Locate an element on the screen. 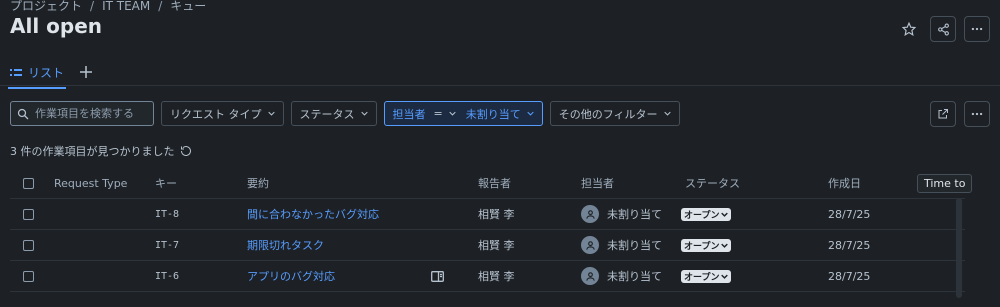 This screenshot has height=307, width=1000. column-key: キー is located at coordinates (166, 183).